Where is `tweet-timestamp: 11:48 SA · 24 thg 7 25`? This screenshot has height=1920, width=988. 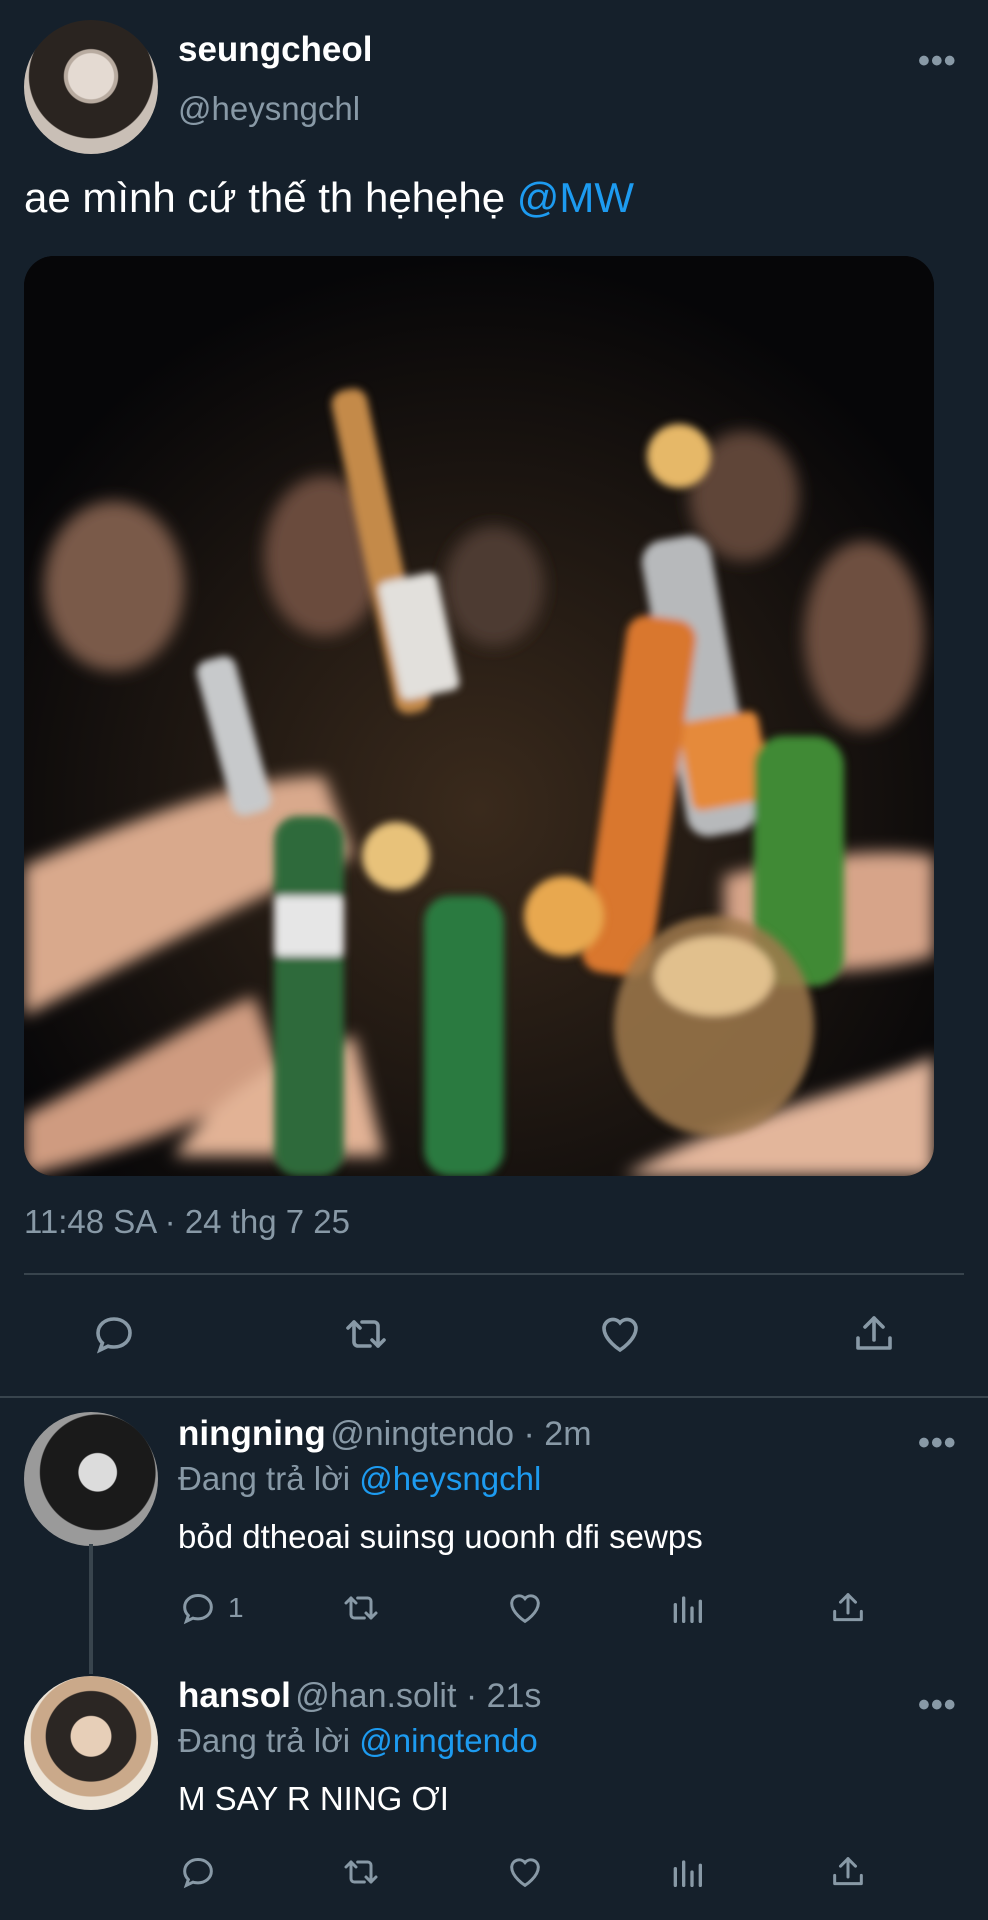 tweet-timestamp: 11:48 SA · 24 thg 7 25 is located at coordinates (187, 1222).